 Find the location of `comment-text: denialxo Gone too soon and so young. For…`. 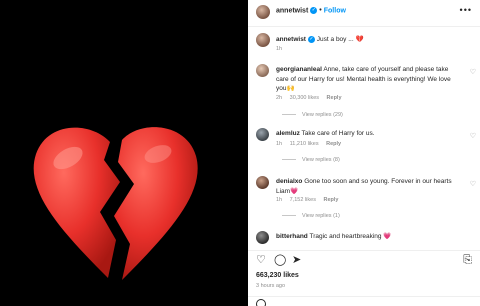

comment-text: denialxo Gone too soon and so young. For… is located at coordinates (369, 186).